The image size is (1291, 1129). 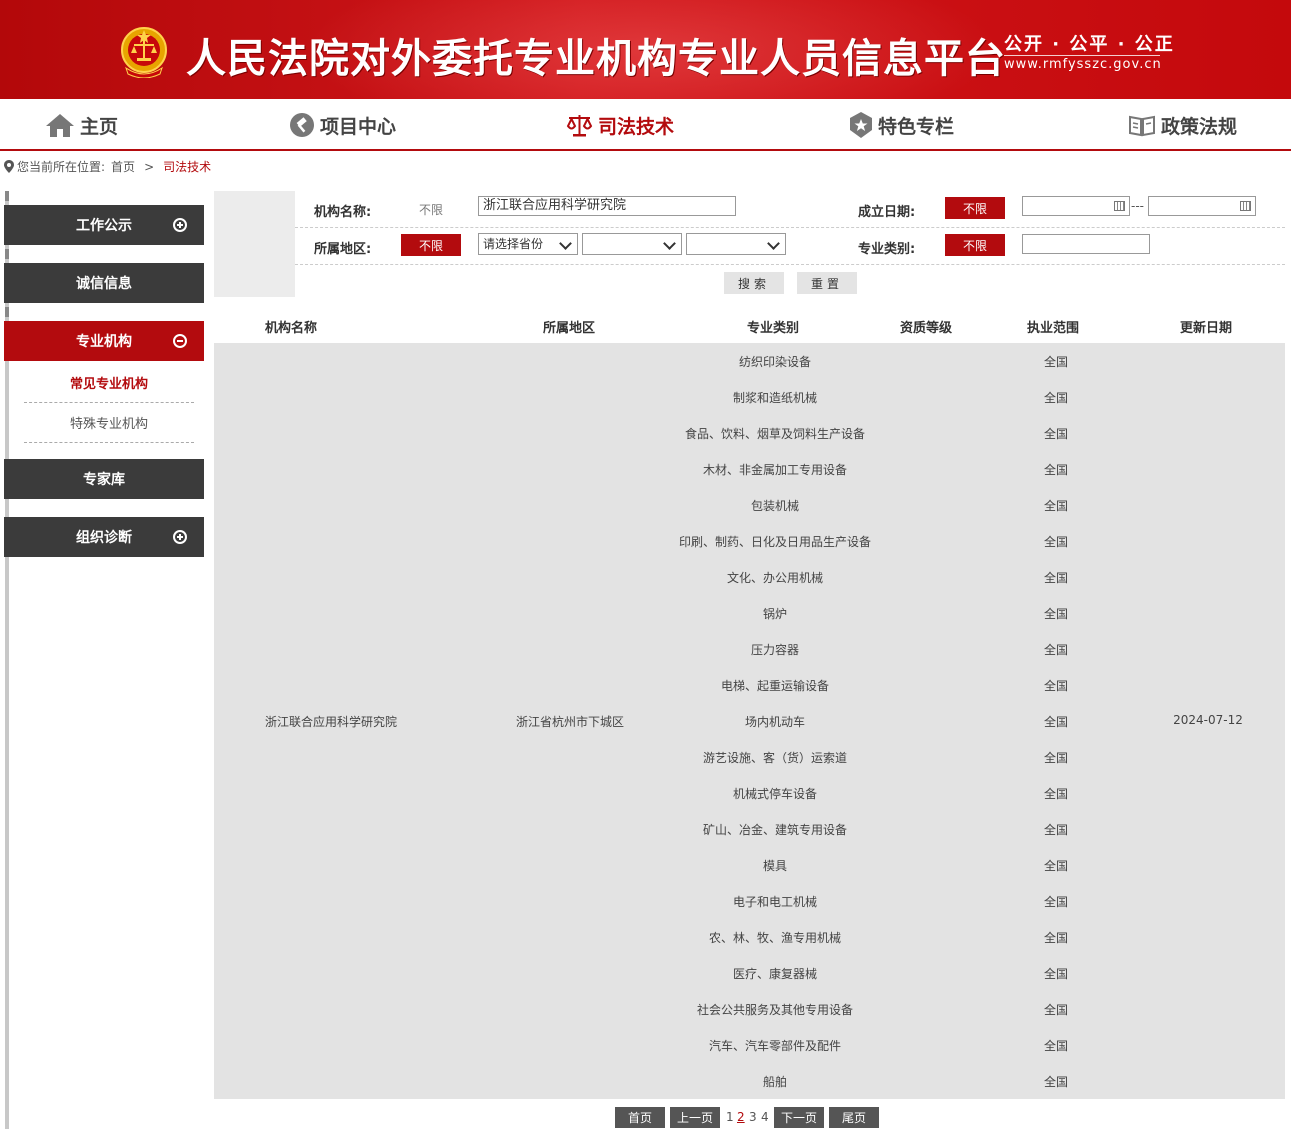 I want to click on category-cell: 电子和电工机械, so click(x=775, y=902).